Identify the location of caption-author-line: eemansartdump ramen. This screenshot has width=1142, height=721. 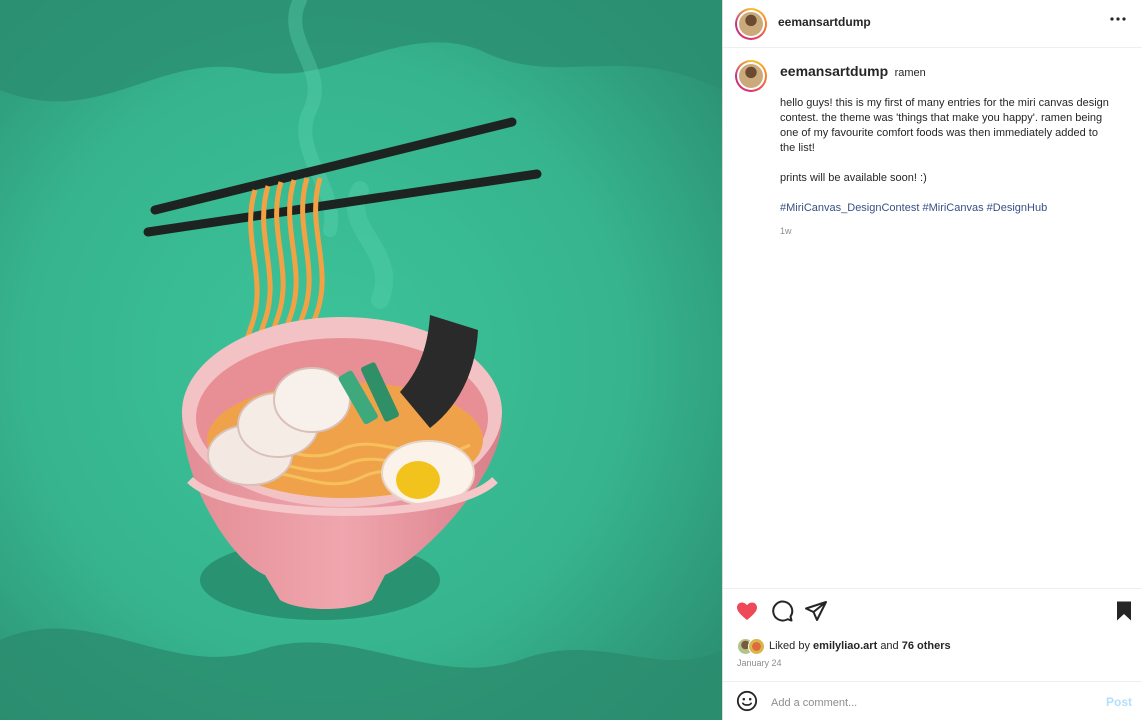
(853, 72).